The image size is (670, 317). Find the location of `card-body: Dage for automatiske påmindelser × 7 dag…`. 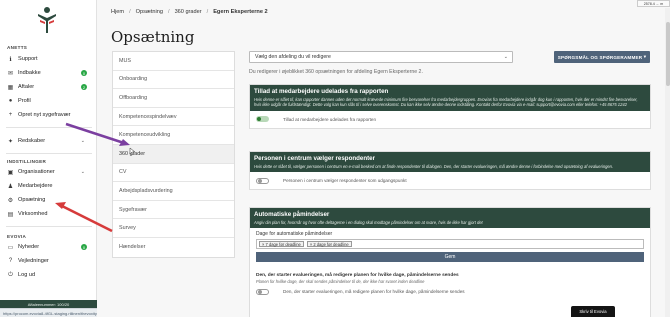

card-body: Dage for automatiske påmindelser × 7 dag… is located at coordinates (450, 264).